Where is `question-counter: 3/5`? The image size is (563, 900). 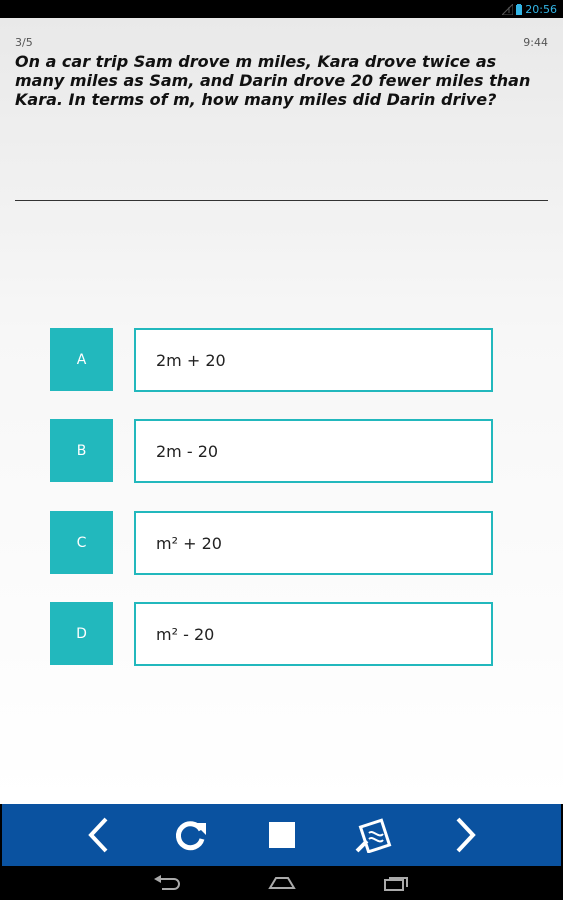 question-counter: 3/5 is located at coordinates (24, 42).